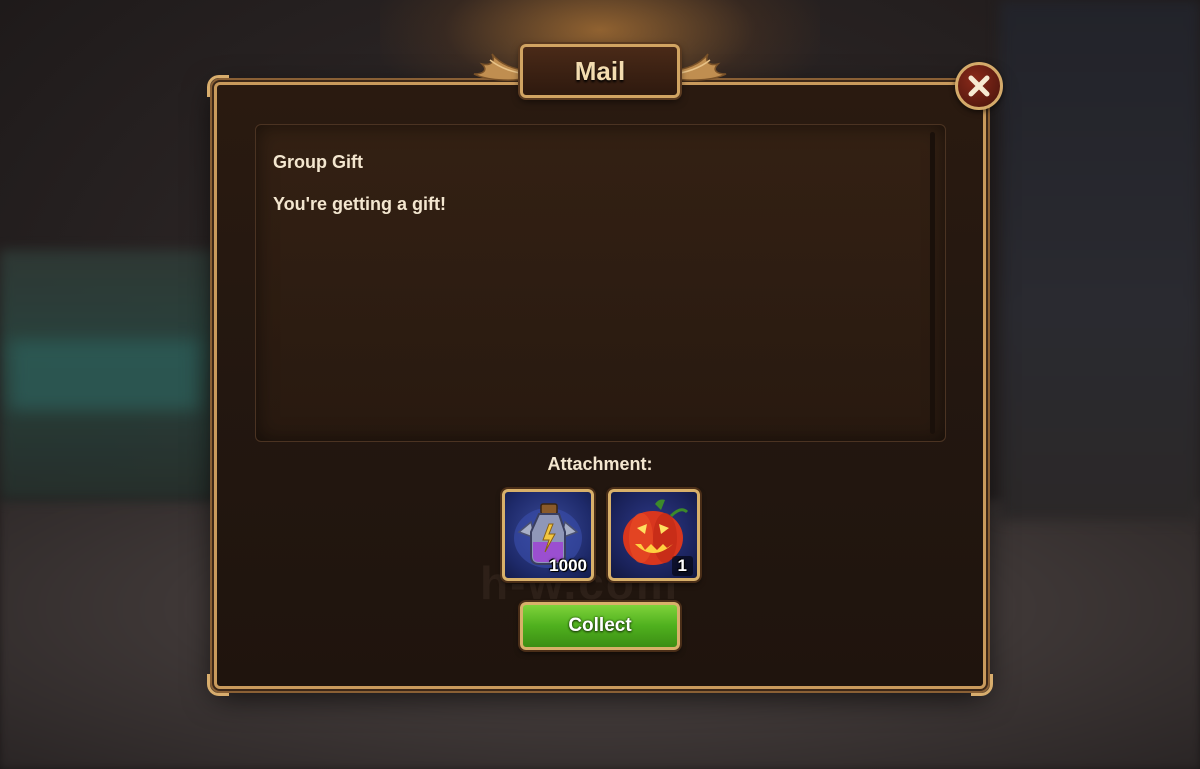  I want to click on message-body: You're getting a gift!, so click(359, 204).